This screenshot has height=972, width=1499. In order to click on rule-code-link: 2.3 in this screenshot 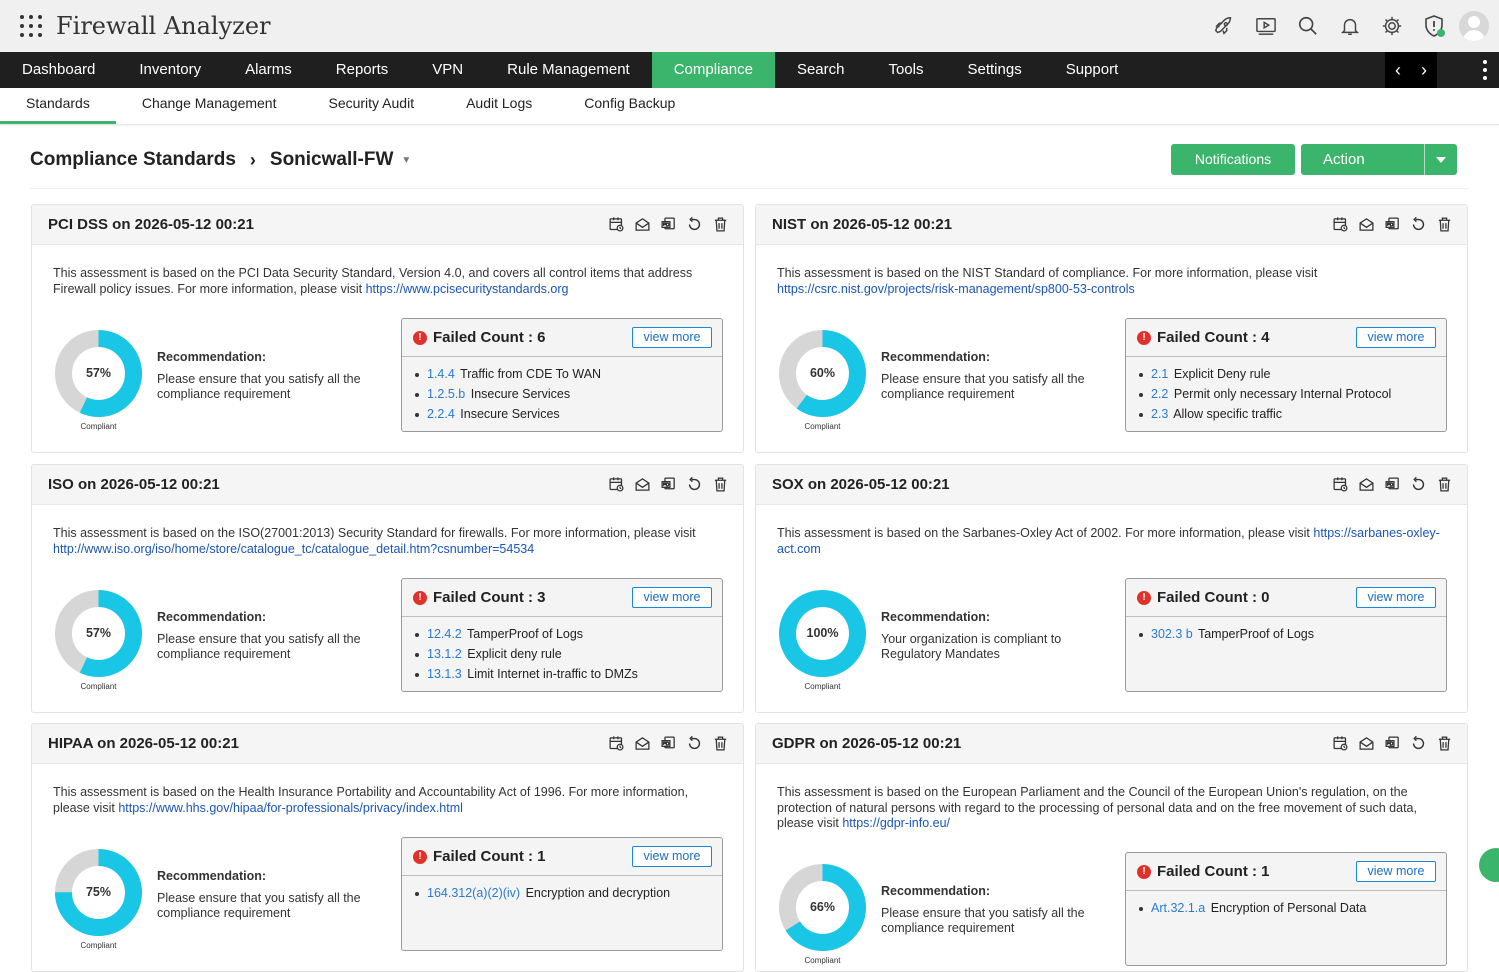, I will do `click(1159, 414)`.